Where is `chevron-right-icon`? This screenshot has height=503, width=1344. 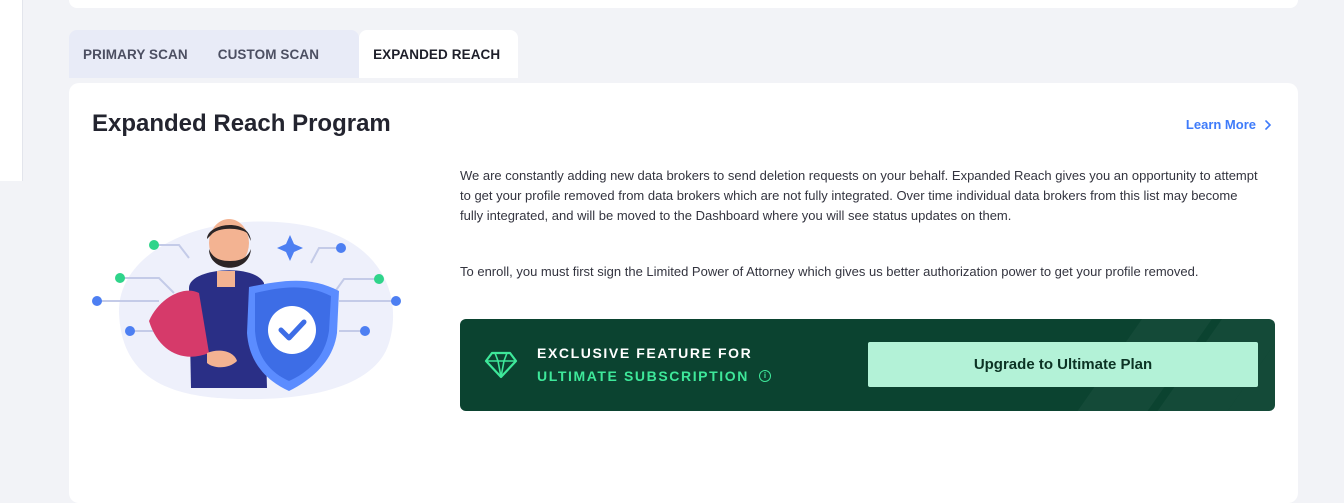
chevron-right-icon is located at coordinates (1268, 124).